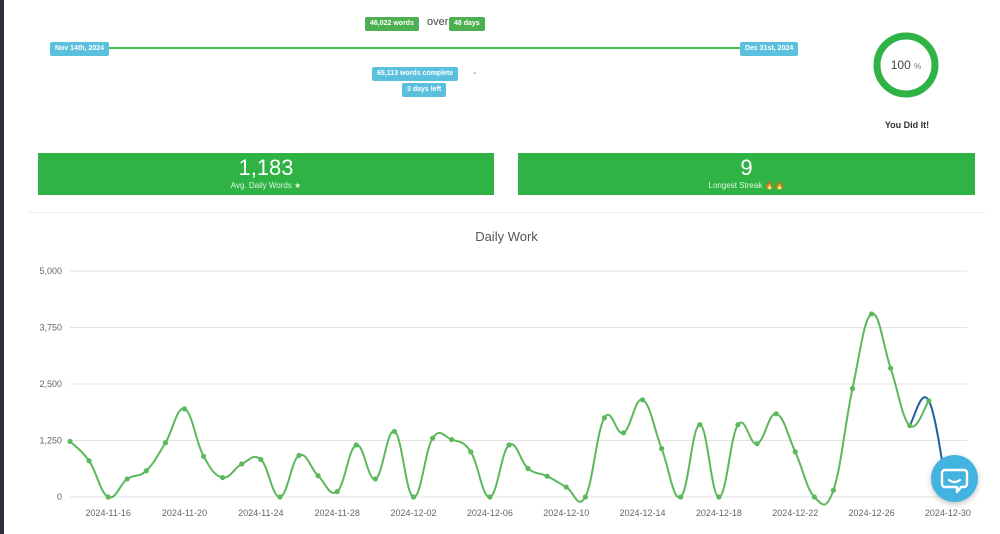  I want to click on y-tick-label: 3,750, so click(50, 328).